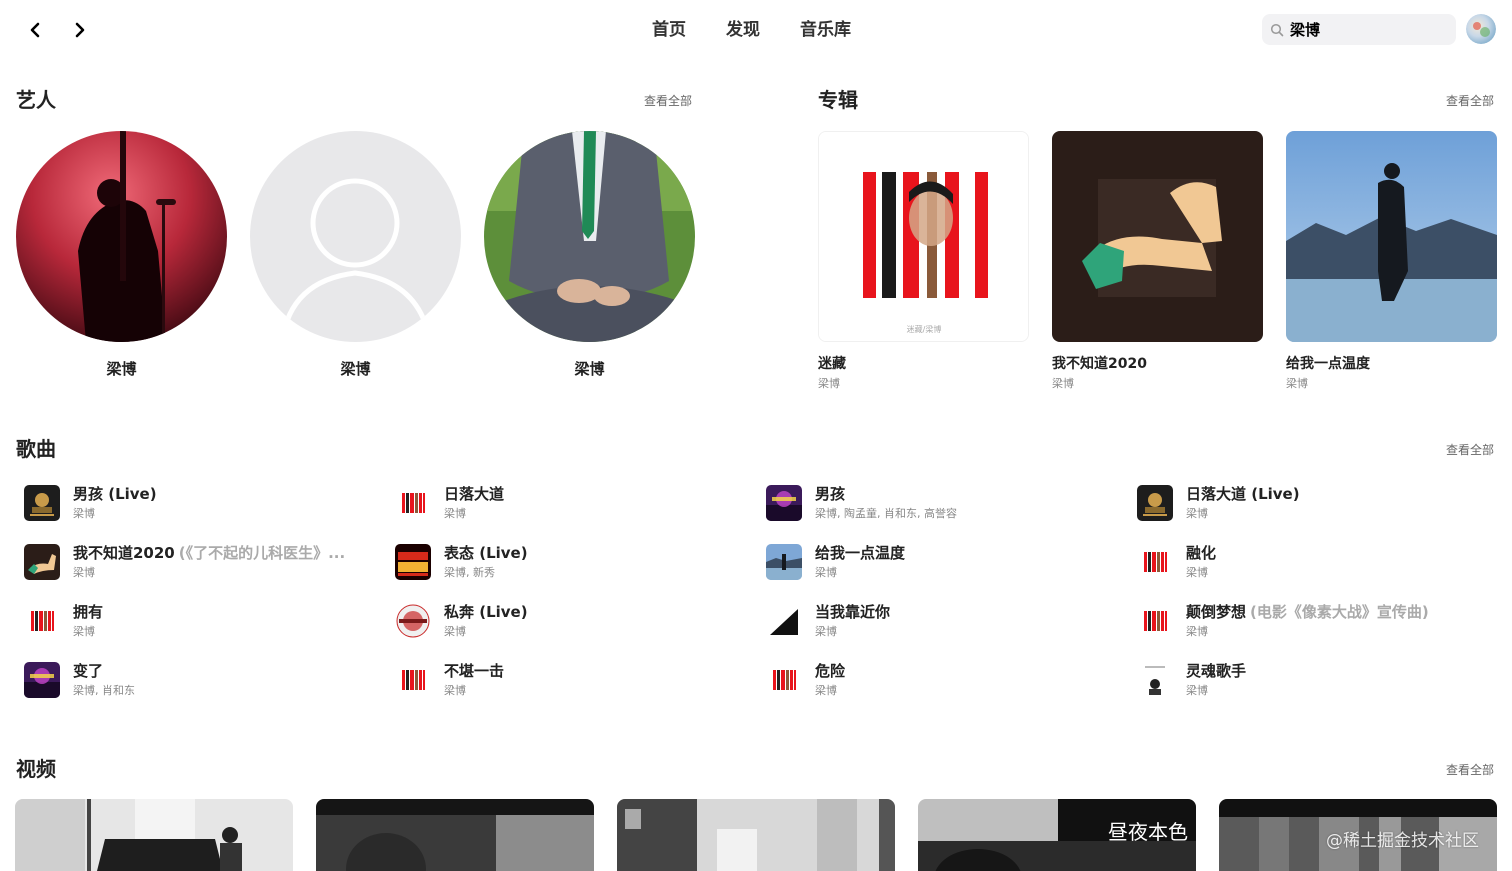  Describe the element at coordinates (1099, 364) in the screenshot. I see `album-title: 我不知道2020` at that location.